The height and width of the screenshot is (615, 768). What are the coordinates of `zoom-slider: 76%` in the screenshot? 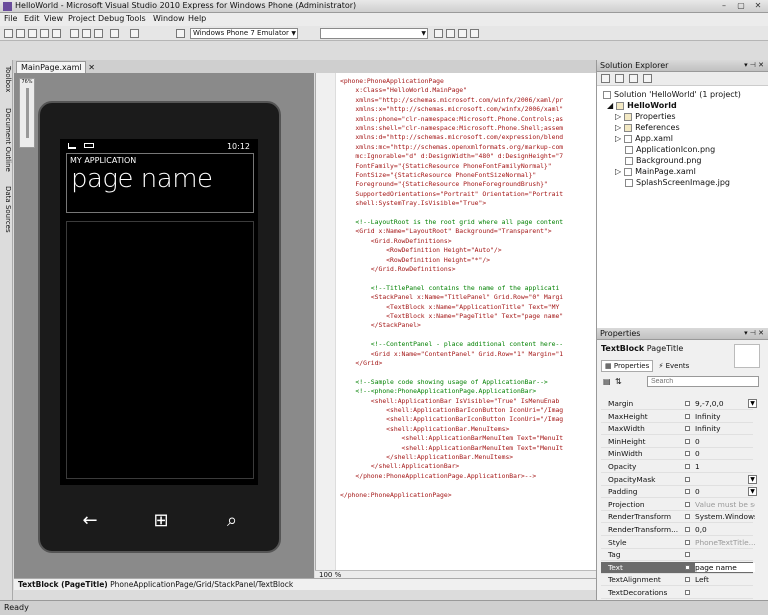 It's located at (27, 113).